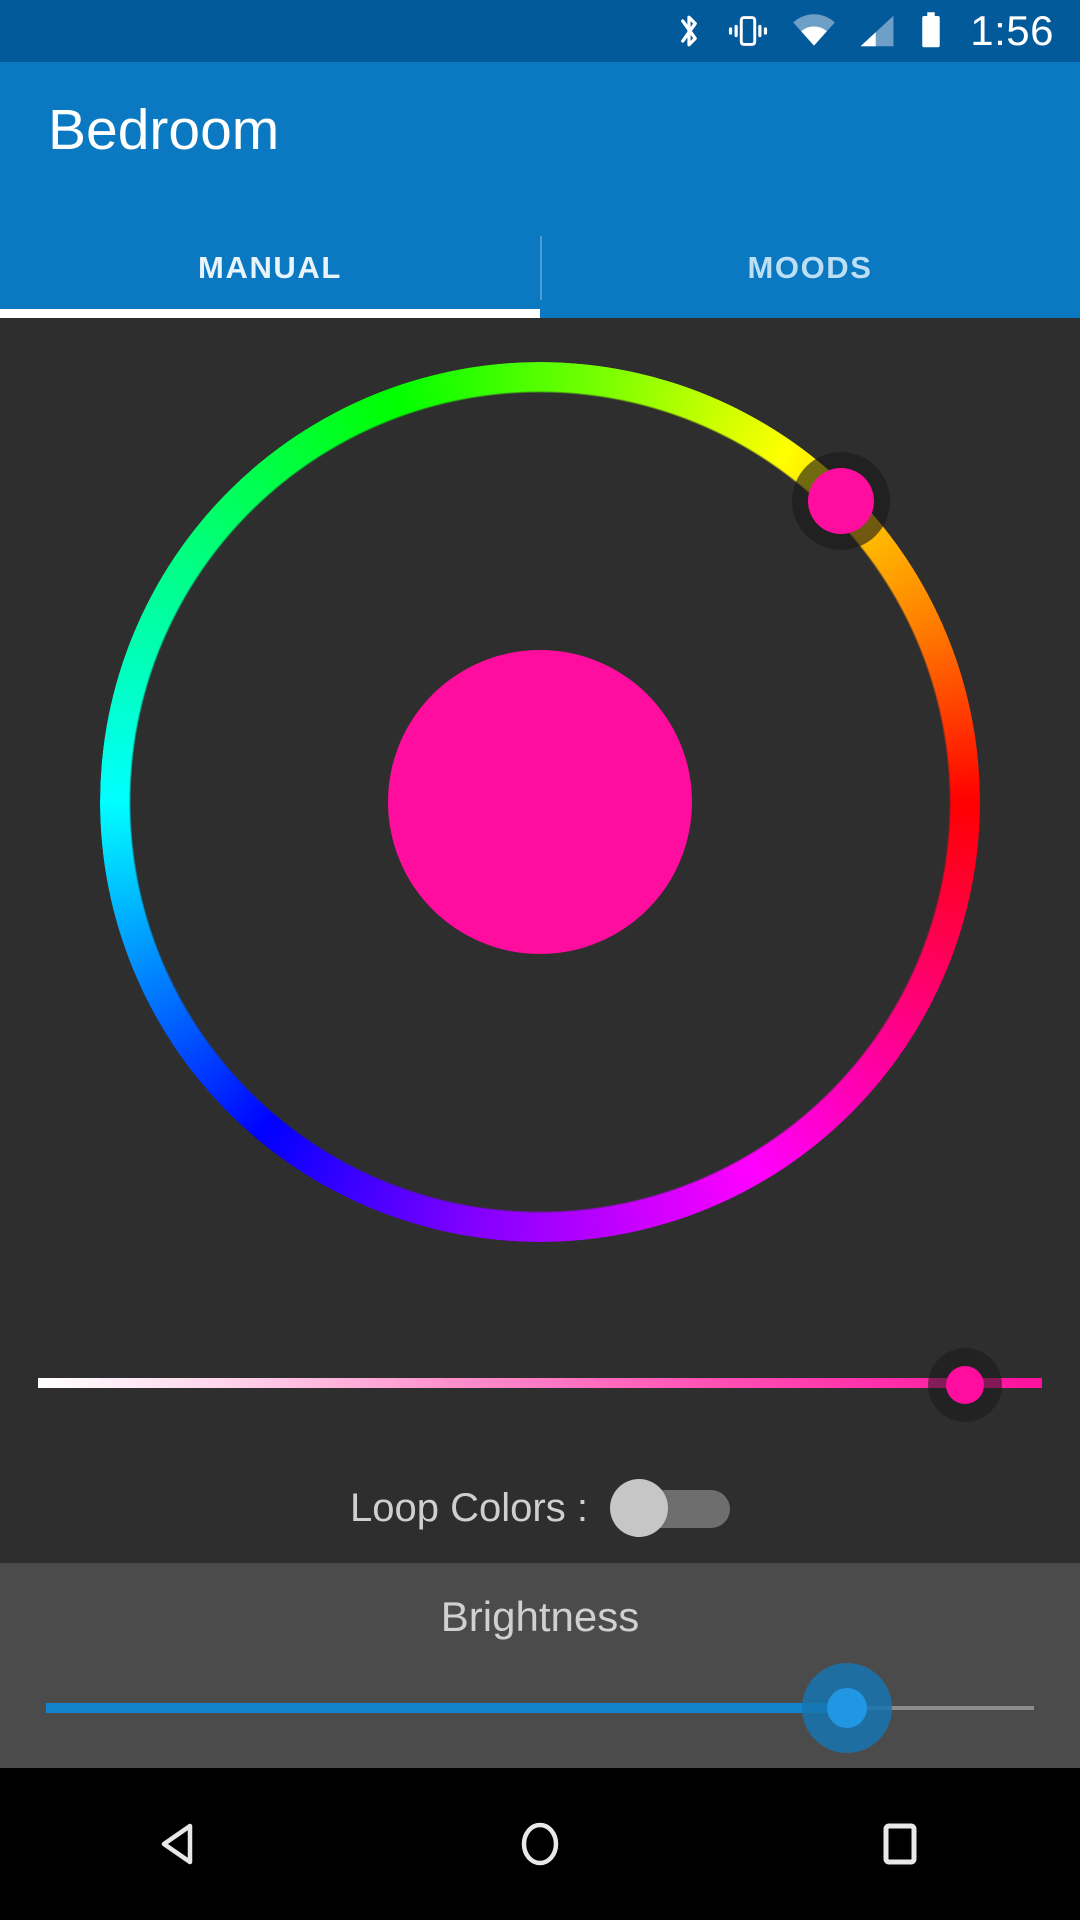 The width and height of the screenshot is (1080, 1920). I want to click on nav-home-button, so click(540, 1844).